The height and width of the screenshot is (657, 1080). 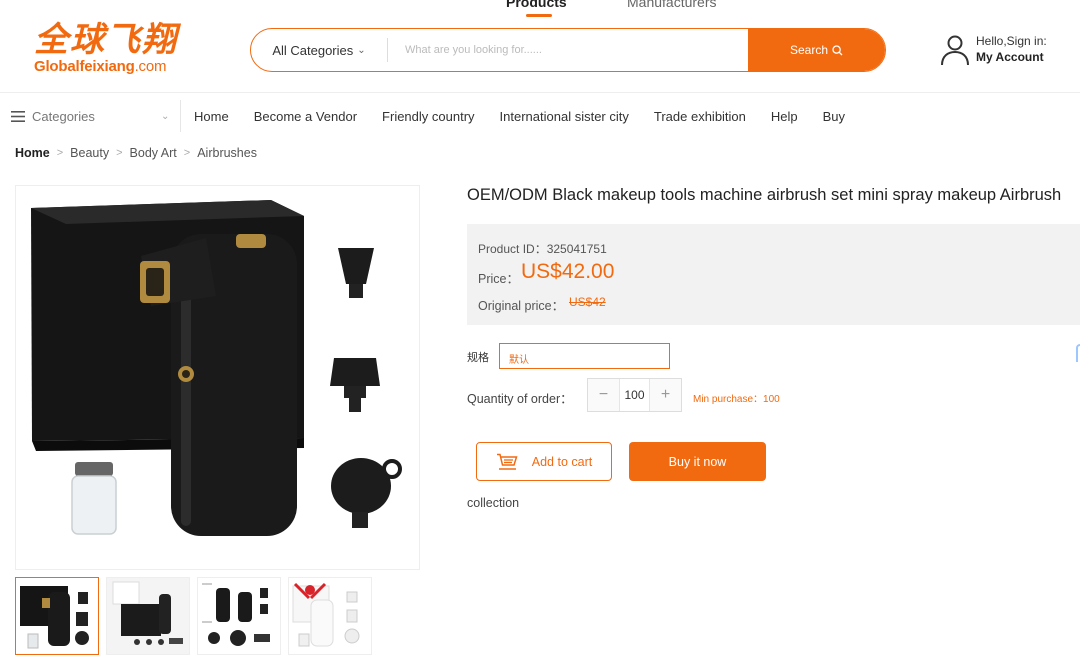 What do you see at coordinates (955, 50) in the screenshot?
I see `user-icon` at bounding box center [955, 50].